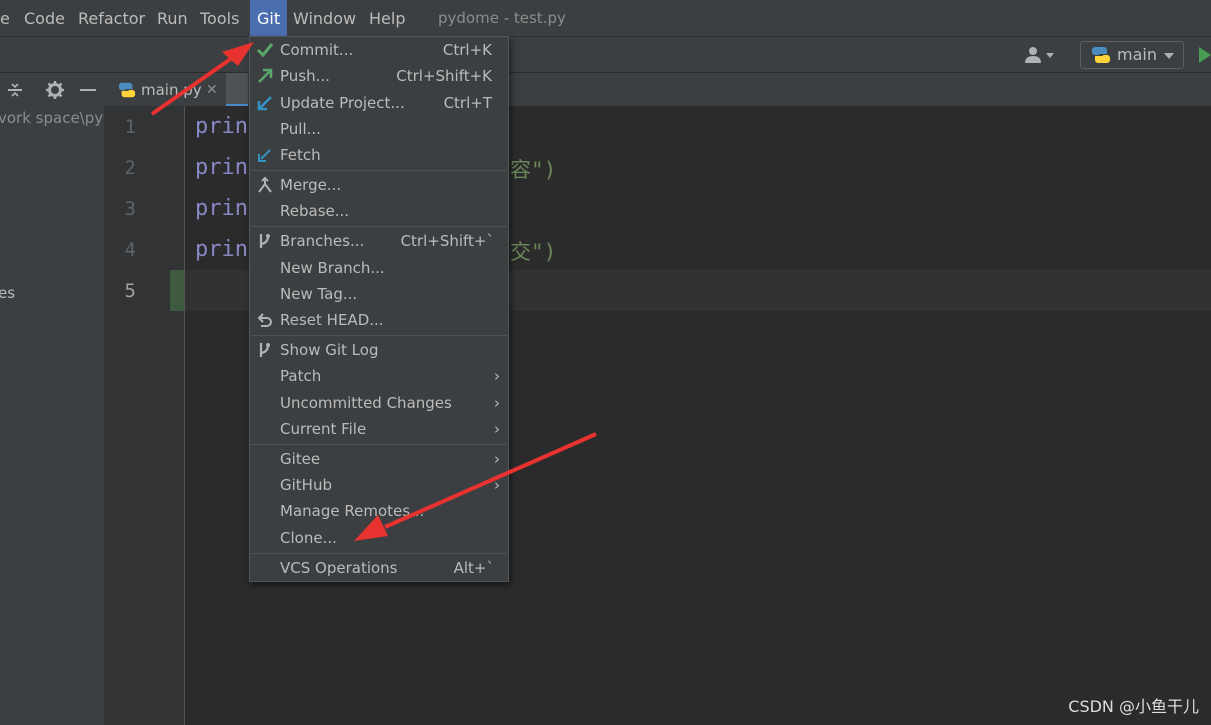  Describe the element at coordinates (1133, 706) in the screenshot. I see `watermark: CSDN @小鱼干儿` at that location.